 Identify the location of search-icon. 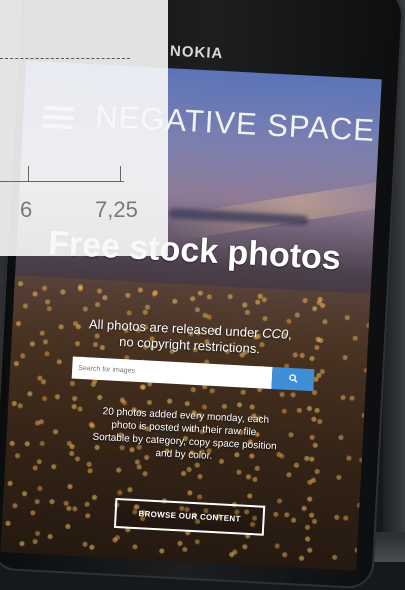
(292, 378).